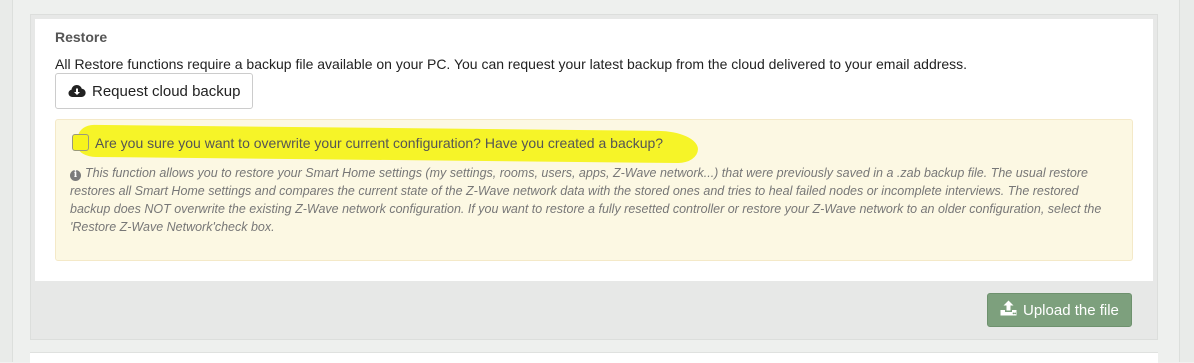  I want to click on request-cloud-backup-button: Request cloud backup, so click(154, 91).